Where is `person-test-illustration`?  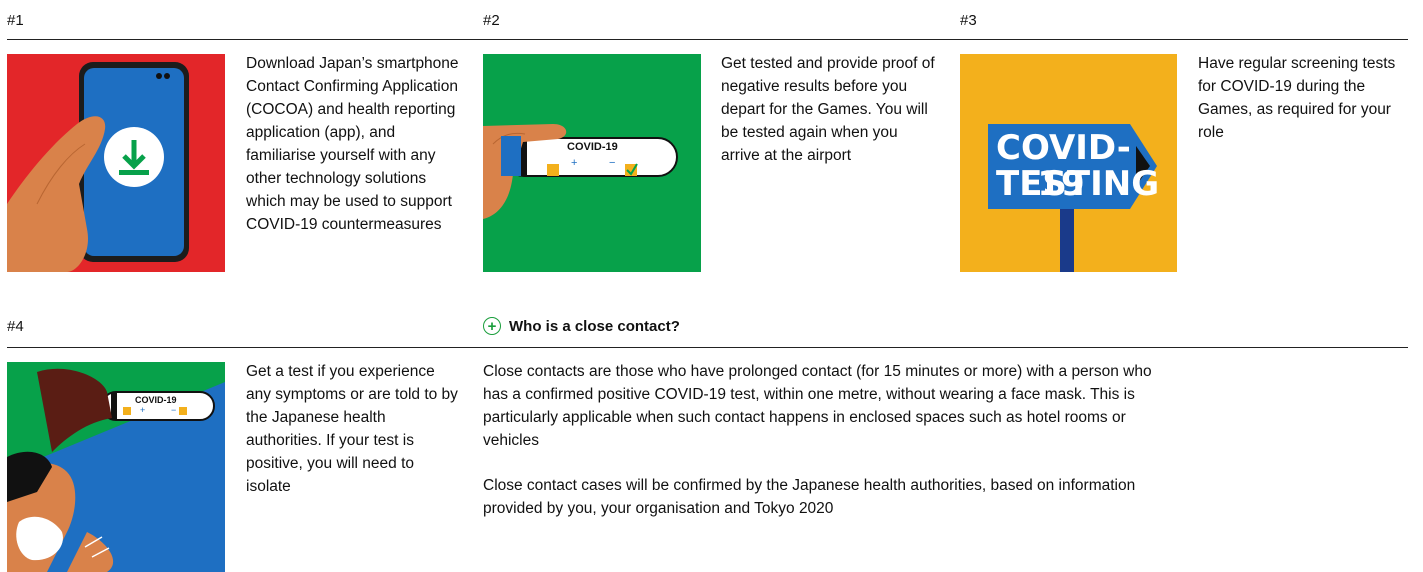 person-test-illustration is located at coordinates (116, 467).